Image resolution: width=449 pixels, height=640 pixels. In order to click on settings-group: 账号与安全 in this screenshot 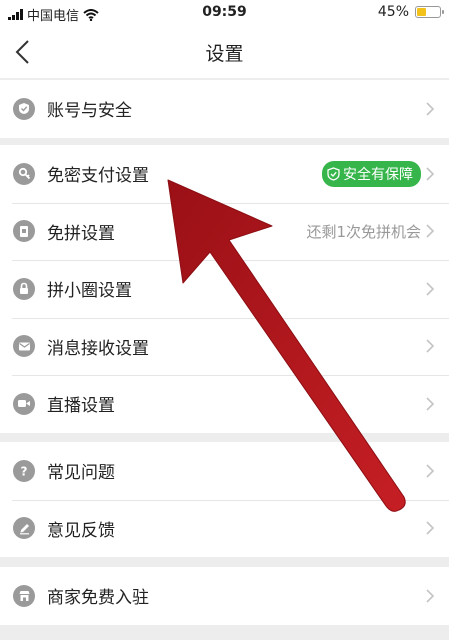, I will do `click(224, 109)`.